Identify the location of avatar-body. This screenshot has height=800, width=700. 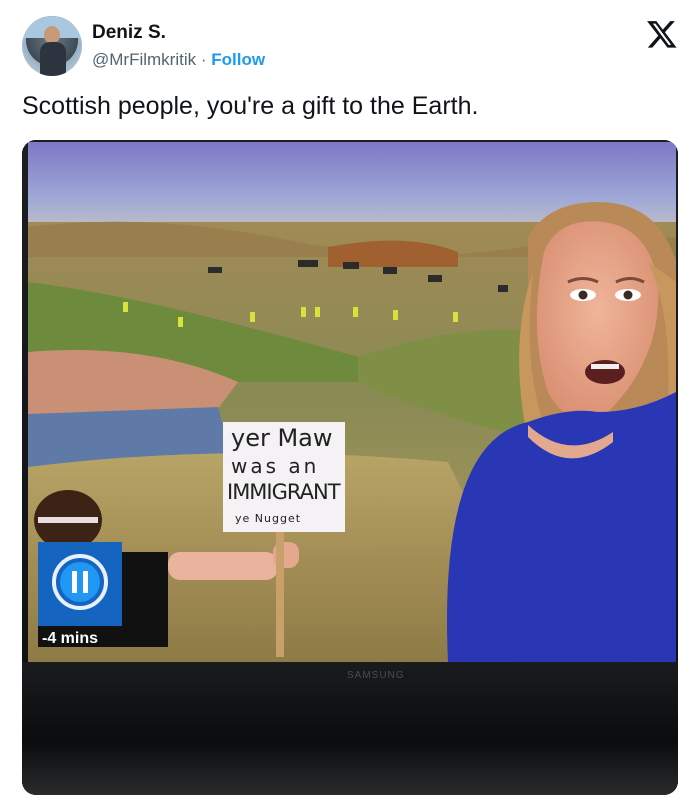
(53, 59).